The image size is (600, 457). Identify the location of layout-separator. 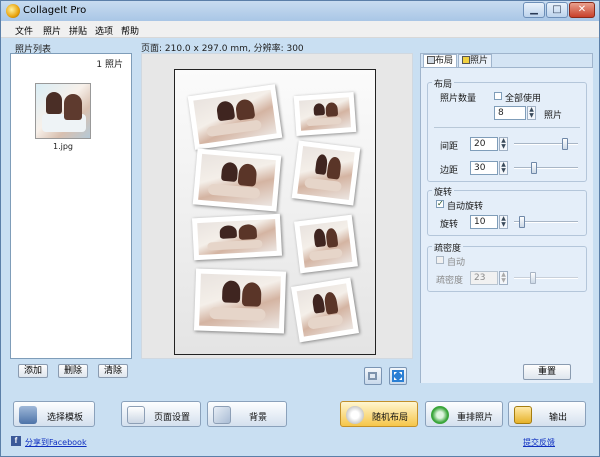
(507, 127).